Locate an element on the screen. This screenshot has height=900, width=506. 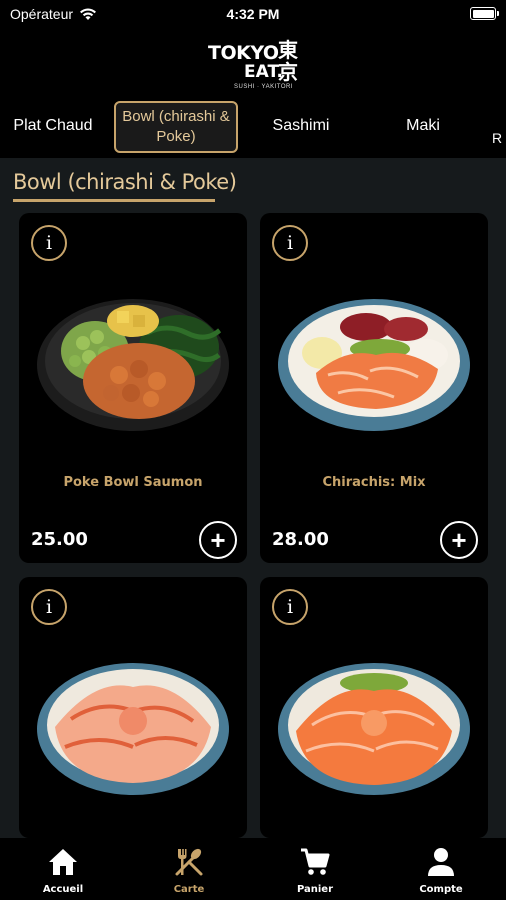
nav-label: Panier is located at coordinates (315, 889).